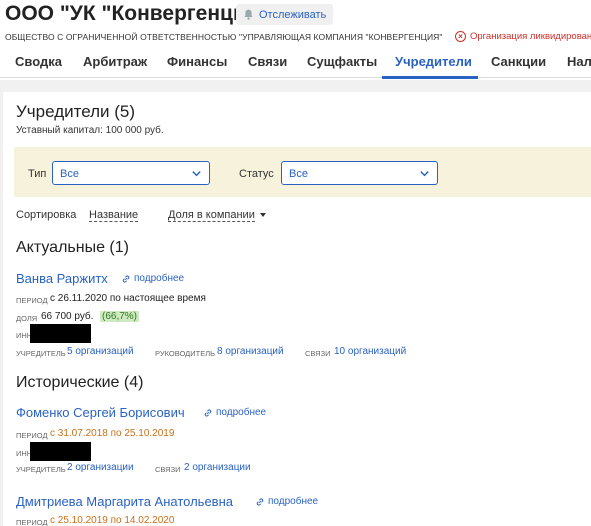 This screenshot has height=526, width=591. Describe the element at coordinates (72, 247) in the screenshot. I see `current-heading: Актуальные (1)` at that location.